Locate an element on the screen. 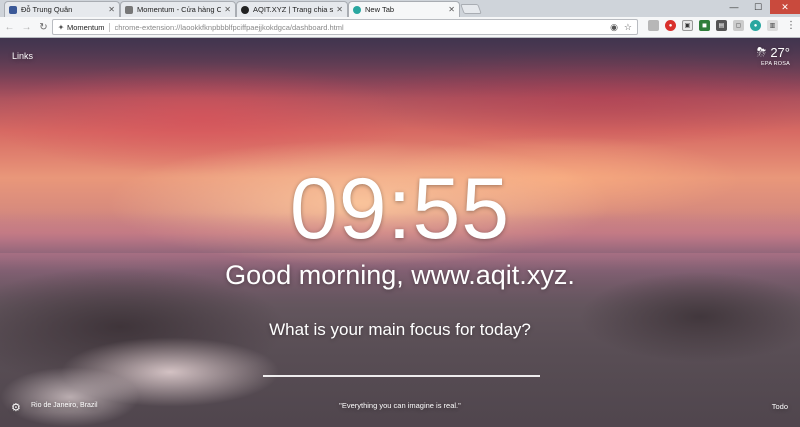 This screenshot has width=800, height=427. background-mist is located at coordinates (70, 397).